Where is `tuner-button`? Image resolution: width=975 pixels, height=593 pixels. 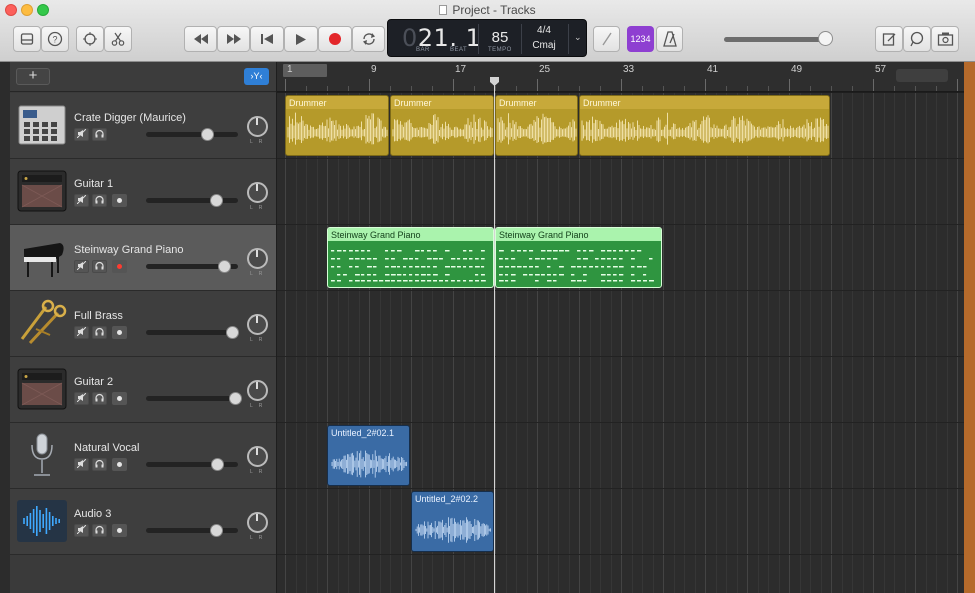
tuner-button is located at coordinates (606, 39).